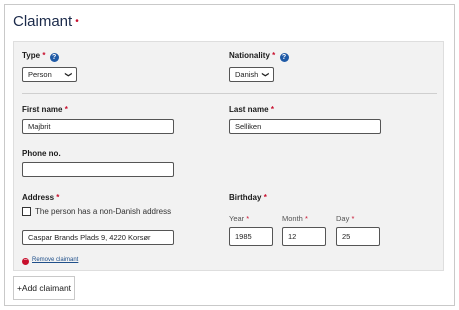 The height and width of the screenshot is (310, 459). Describe the element at coordinates (247, 74) in the screenshot. I see `nationality-select-value: Danish` at that location.